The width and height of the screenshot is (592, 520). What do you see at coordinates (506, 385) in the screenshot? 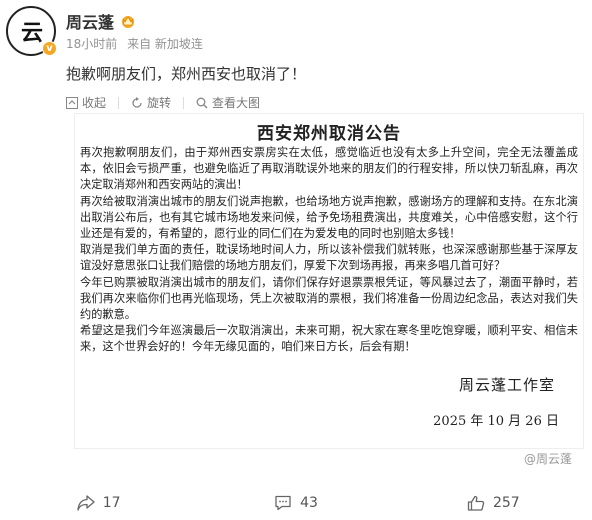
I see `notice-signature: 周云蓬工作室` at bounding box center [506, 385].